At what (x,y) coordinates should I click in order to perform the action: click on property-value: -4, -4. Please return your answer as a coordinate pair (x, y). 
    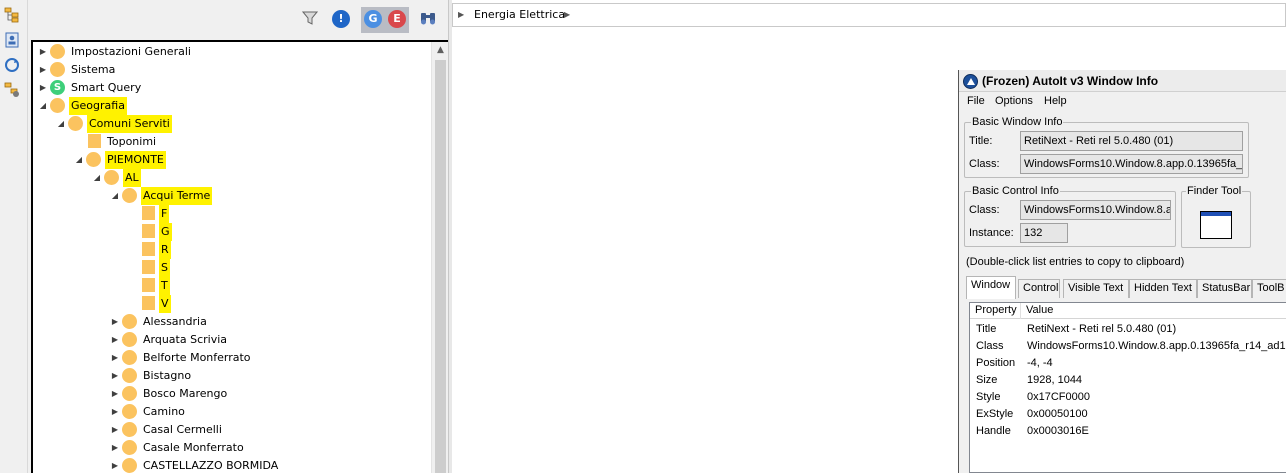
    Looking at the image, I should click on (1040, 363).